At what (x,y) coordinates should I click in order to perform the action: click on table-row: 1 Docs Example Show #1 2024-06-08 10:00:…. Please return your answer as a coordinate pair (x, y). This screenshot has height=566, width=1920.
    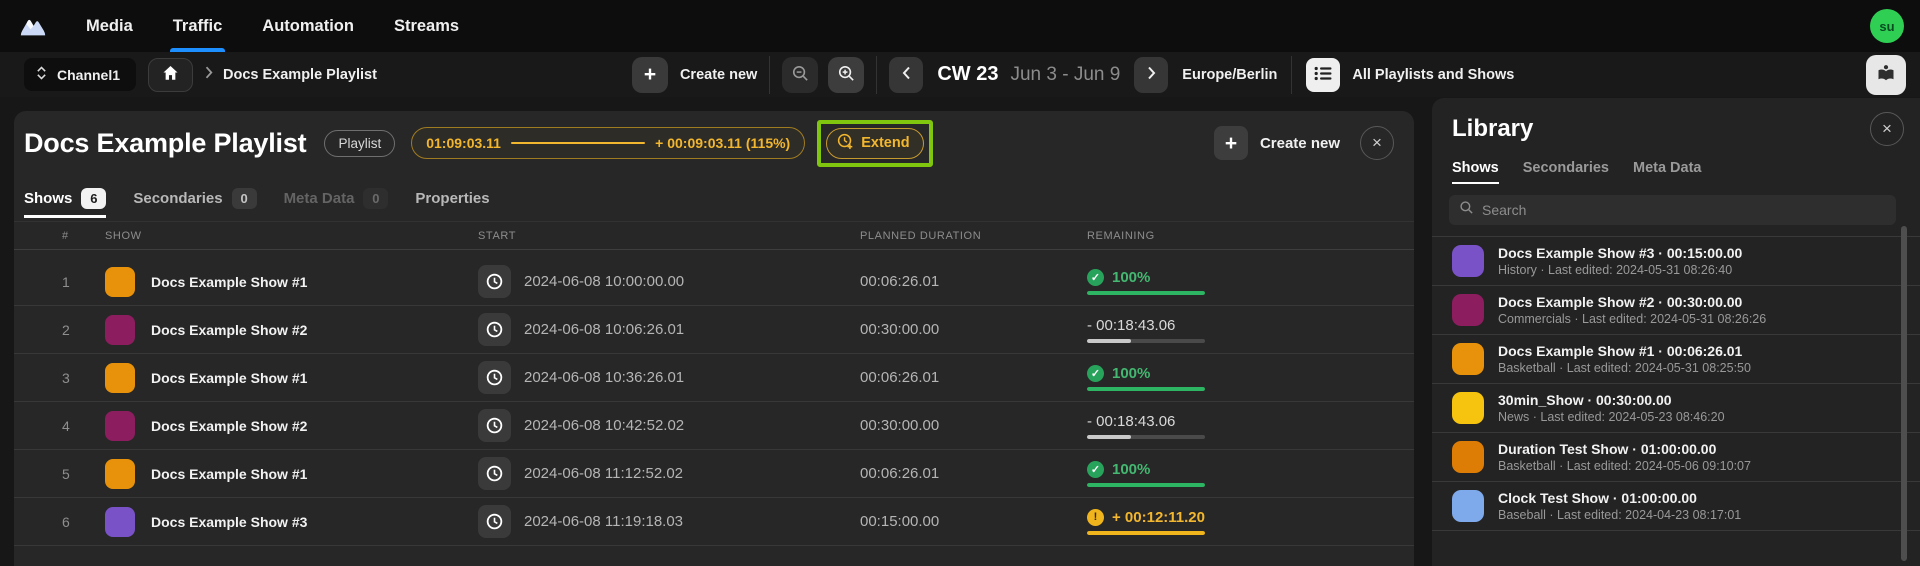
    Looking at the image, I should click on (714, 282).